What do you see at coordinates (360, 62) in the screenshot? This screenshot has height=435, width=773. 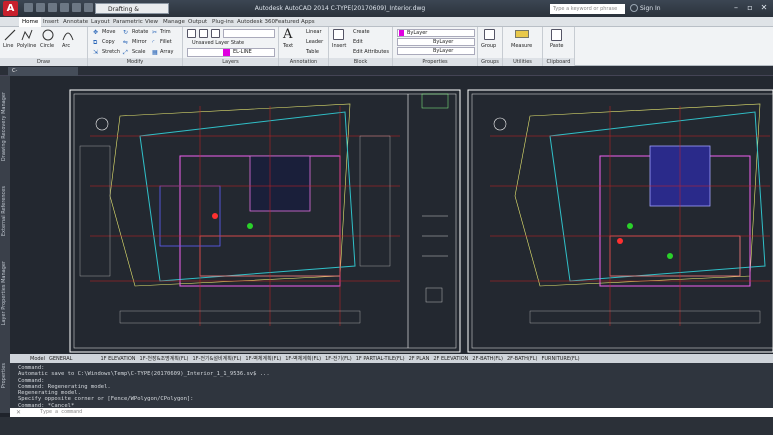 I see `block-panel-title: Block` at bounding box center [360, 62].